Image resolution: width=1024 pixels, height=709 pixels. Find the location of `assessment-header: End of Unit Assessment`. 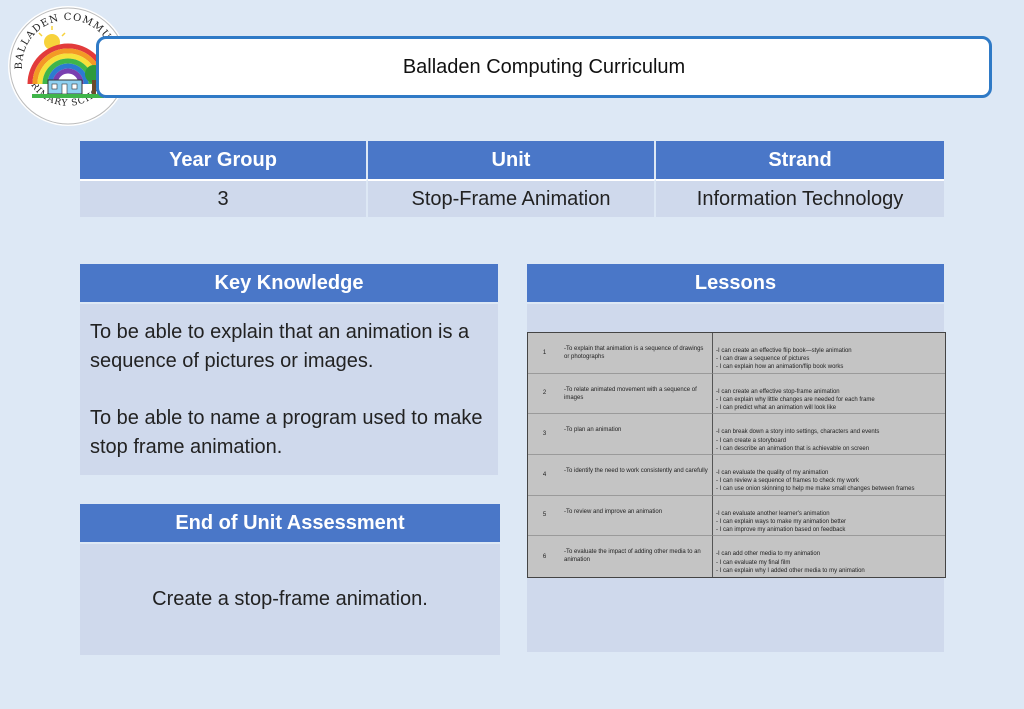

assessment-header: End of Unit Assessment is located at coordinates (290, 523).